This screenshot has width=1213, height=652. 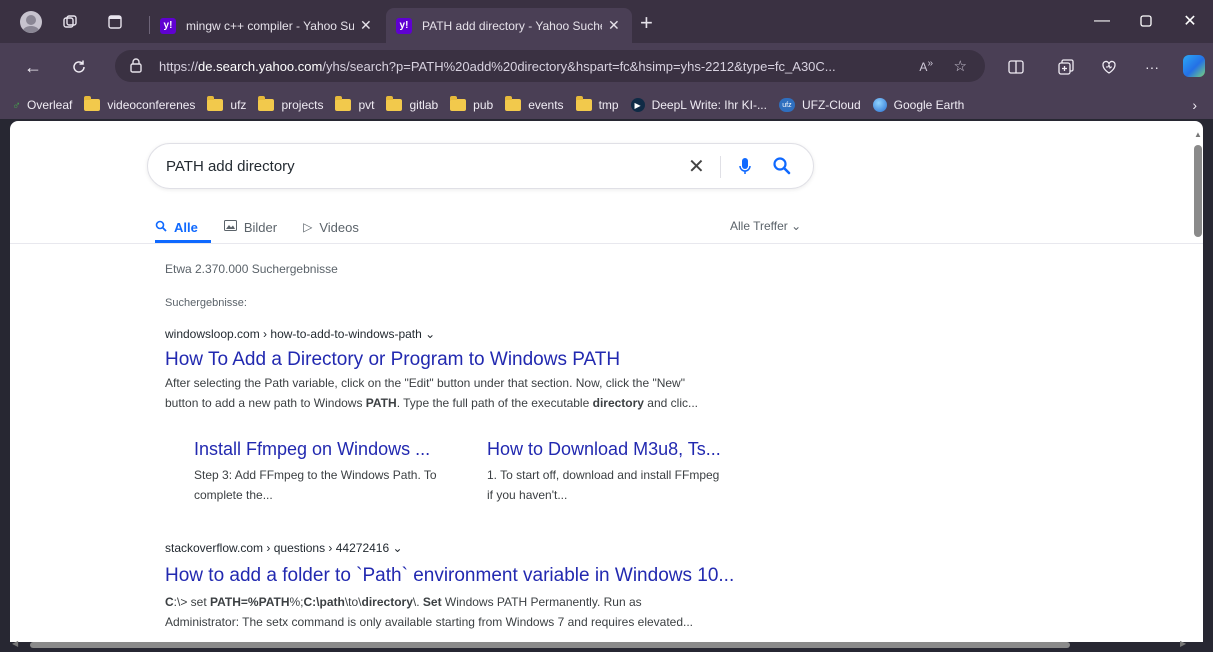 I want to click on bookmark-label: Google Earth, so click(x=929, y=105).